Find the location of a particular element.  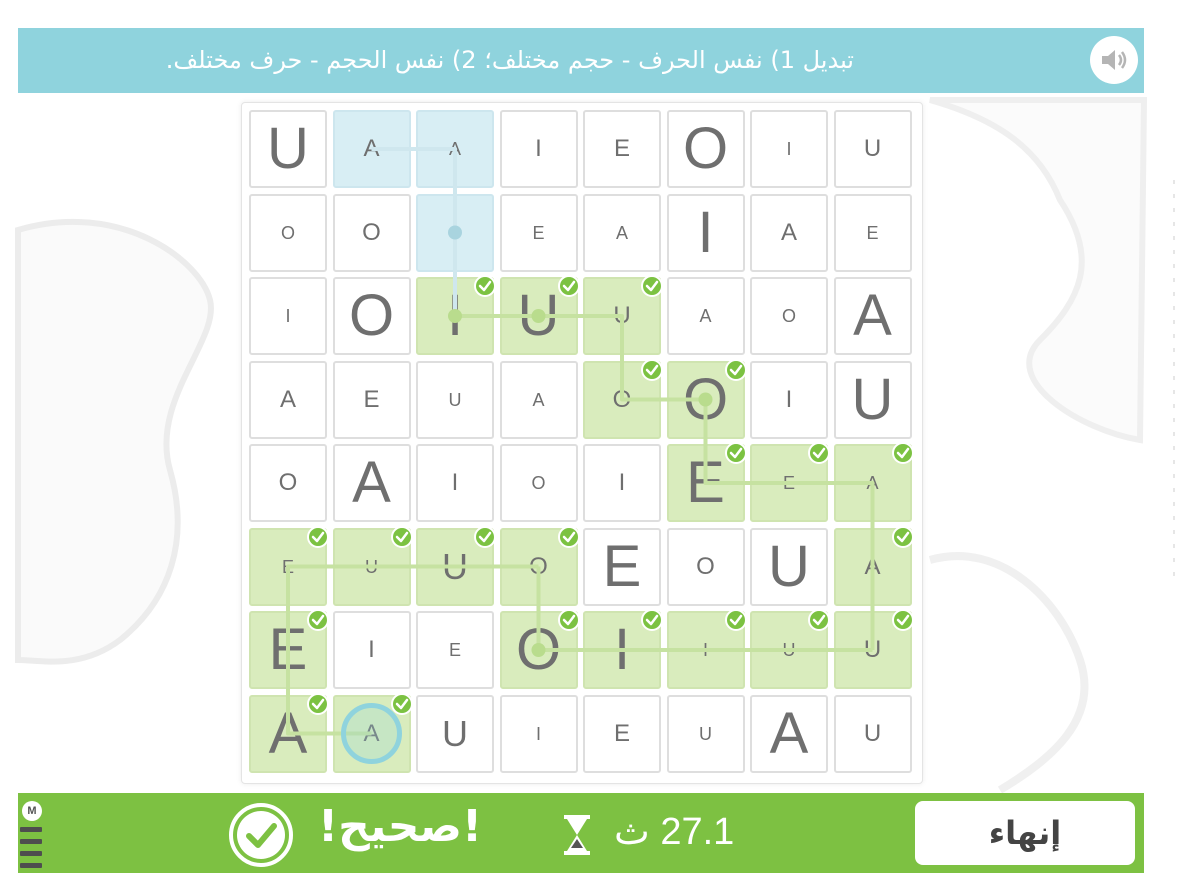

grid-cell is located at coordinates (455, 232).